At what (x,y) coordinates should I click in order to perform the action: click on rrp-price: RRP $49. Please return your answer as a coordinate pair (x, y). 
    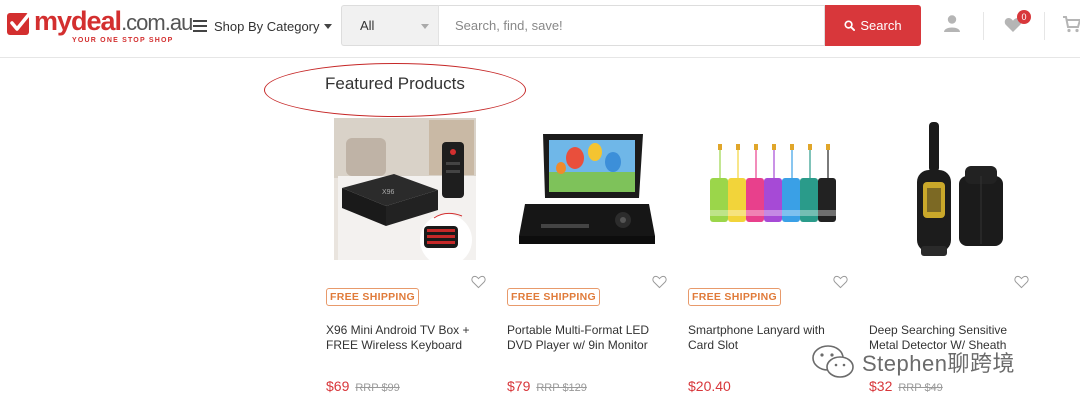
    Looking at the image, I should click on (920, 388).